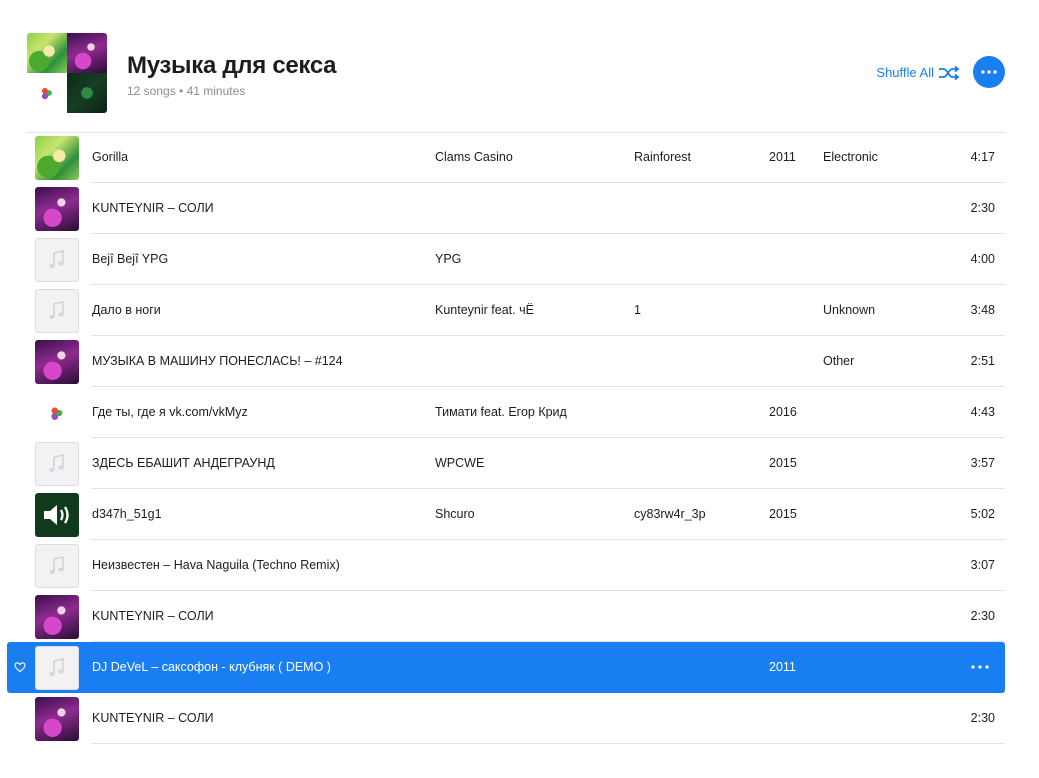  What do you see at coordinates (127, 514) in the screenshot?
I see `track-title: d347h_51g1` at bounding box center [127, 514].